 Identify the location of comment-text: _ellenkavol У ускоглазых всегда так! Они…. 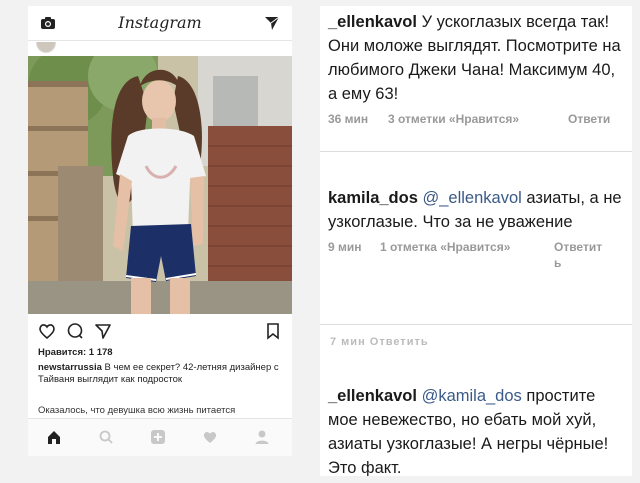
(476, 58).